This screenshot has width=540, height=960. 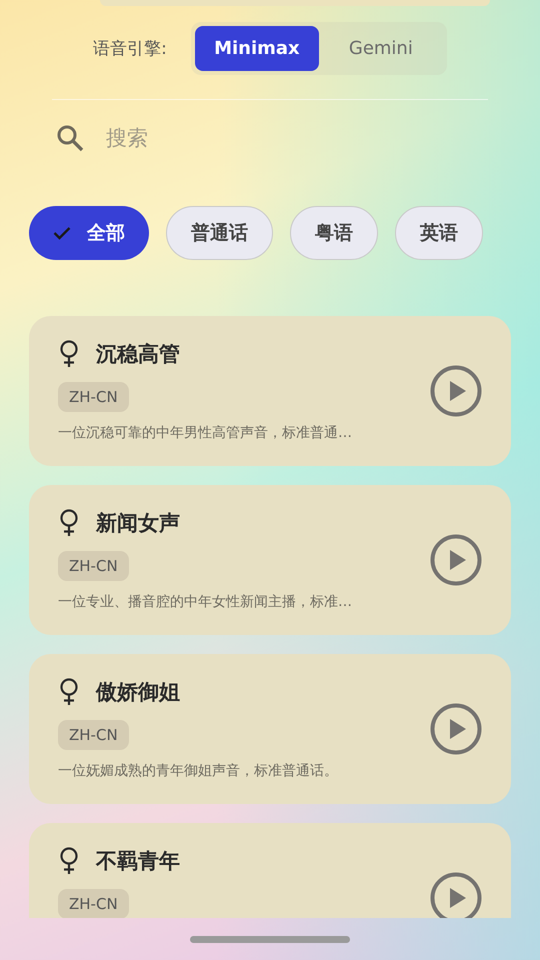 What do you see at coordinates (256, 48) in the screenshot?
I see `engine-option: Minimax` at bounding box center [256, 48].